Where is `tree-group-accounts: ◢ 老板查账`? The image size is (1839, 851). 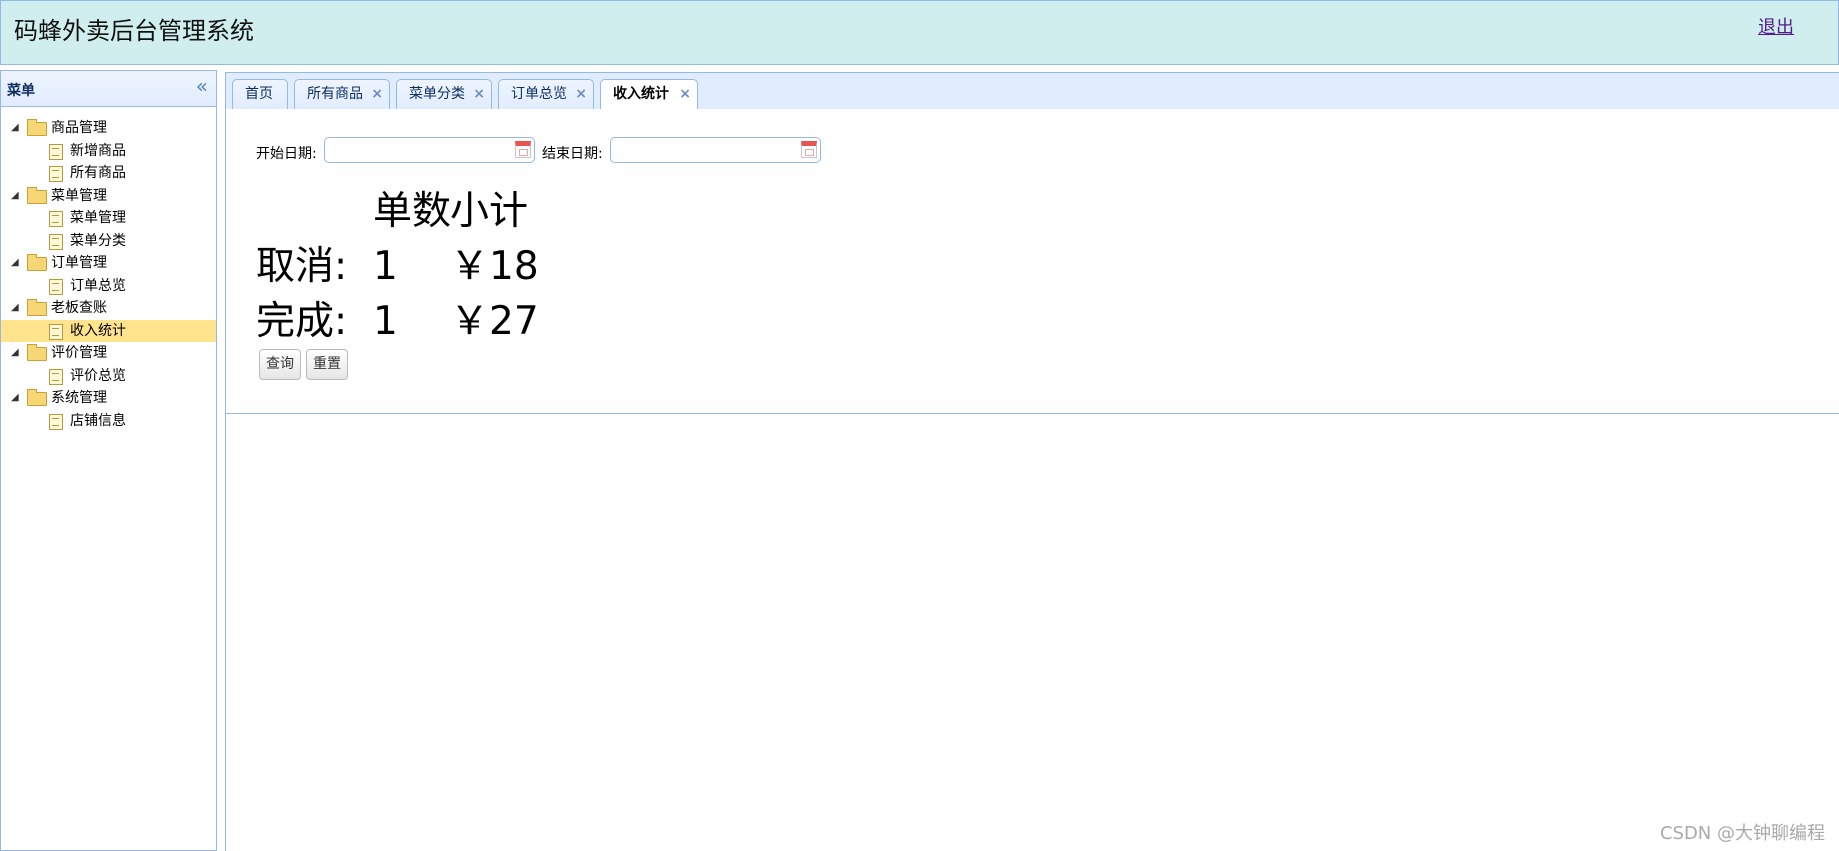
tree-group-accounts: ◢ 老板查账 is located at coordinates (108, 308).